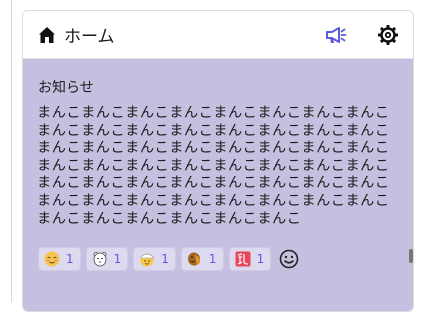 The width and height of the screenshot is (424, 312). Describe the element at coordinates (411, 256) in the screenshot. I see `scrollbar-thumb` at that location.